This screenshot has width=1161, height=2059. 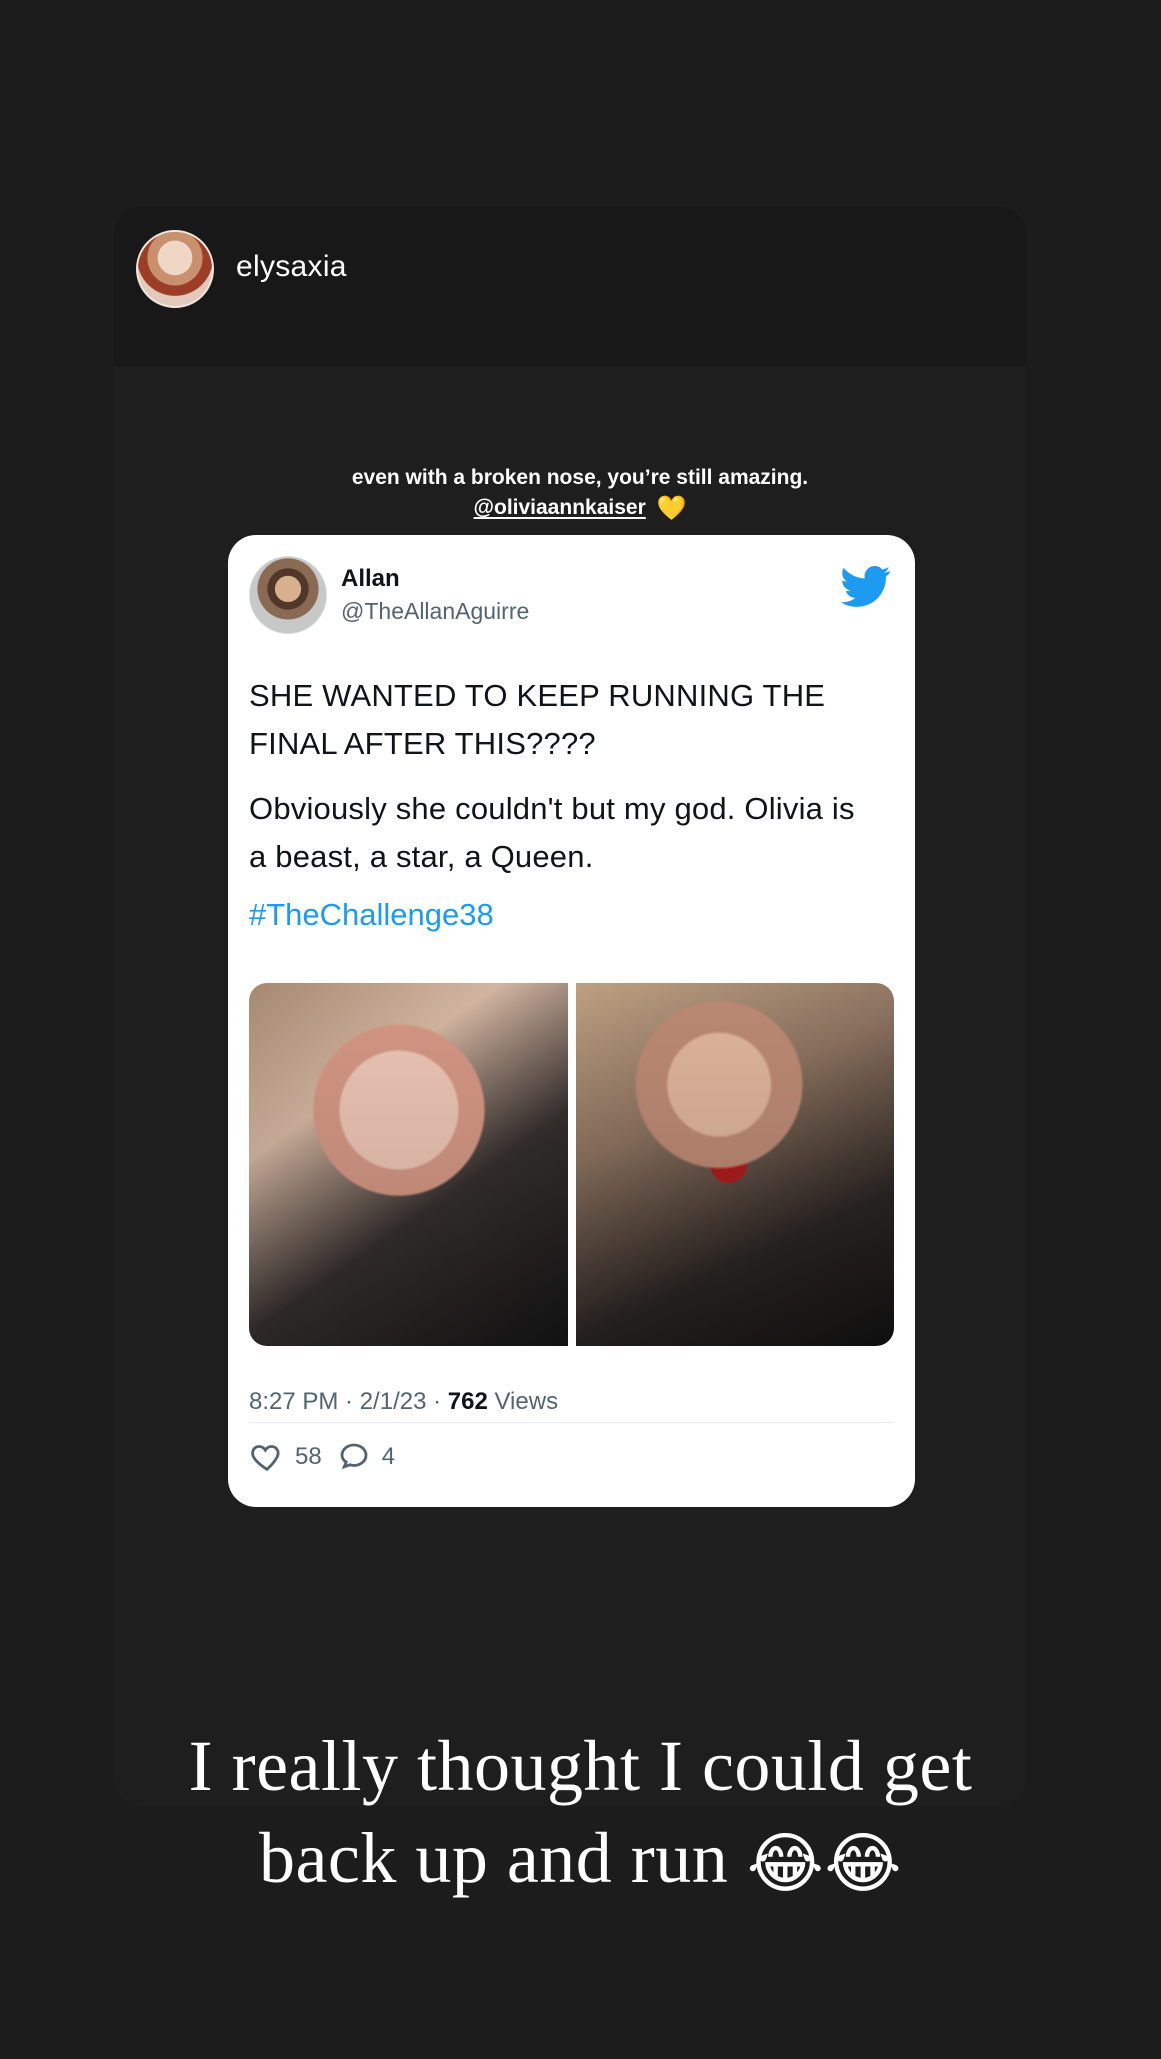 I want to click on tweet-view-label: Views, so click(x=523, y=1401).